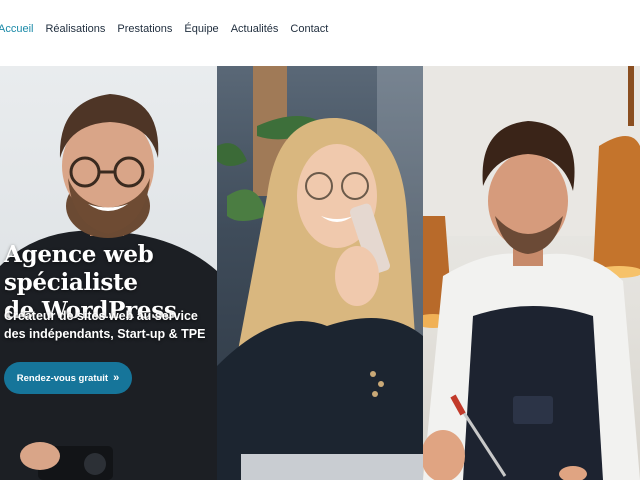  What do you see at coordinates (201, 29) in the screenshot?
I see `nav-item-equipe: Équipe` at bounding box center [201, 29].